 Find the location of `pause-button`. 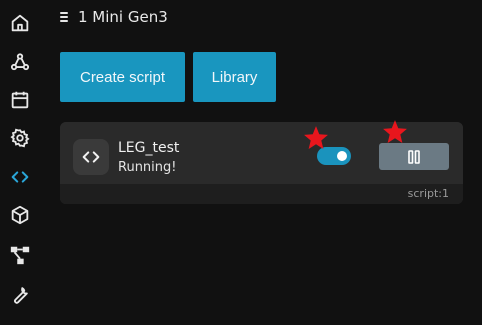

pause-button is located at coordinates (414, 156).